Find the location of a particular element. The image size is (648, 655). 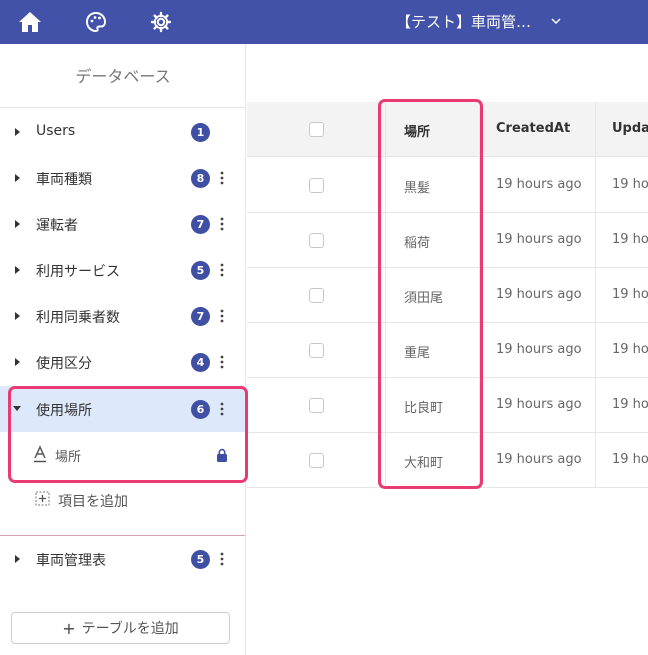

table-row: 須田尾 19 hours ago 19 hou is located at coordinates (447, 295).